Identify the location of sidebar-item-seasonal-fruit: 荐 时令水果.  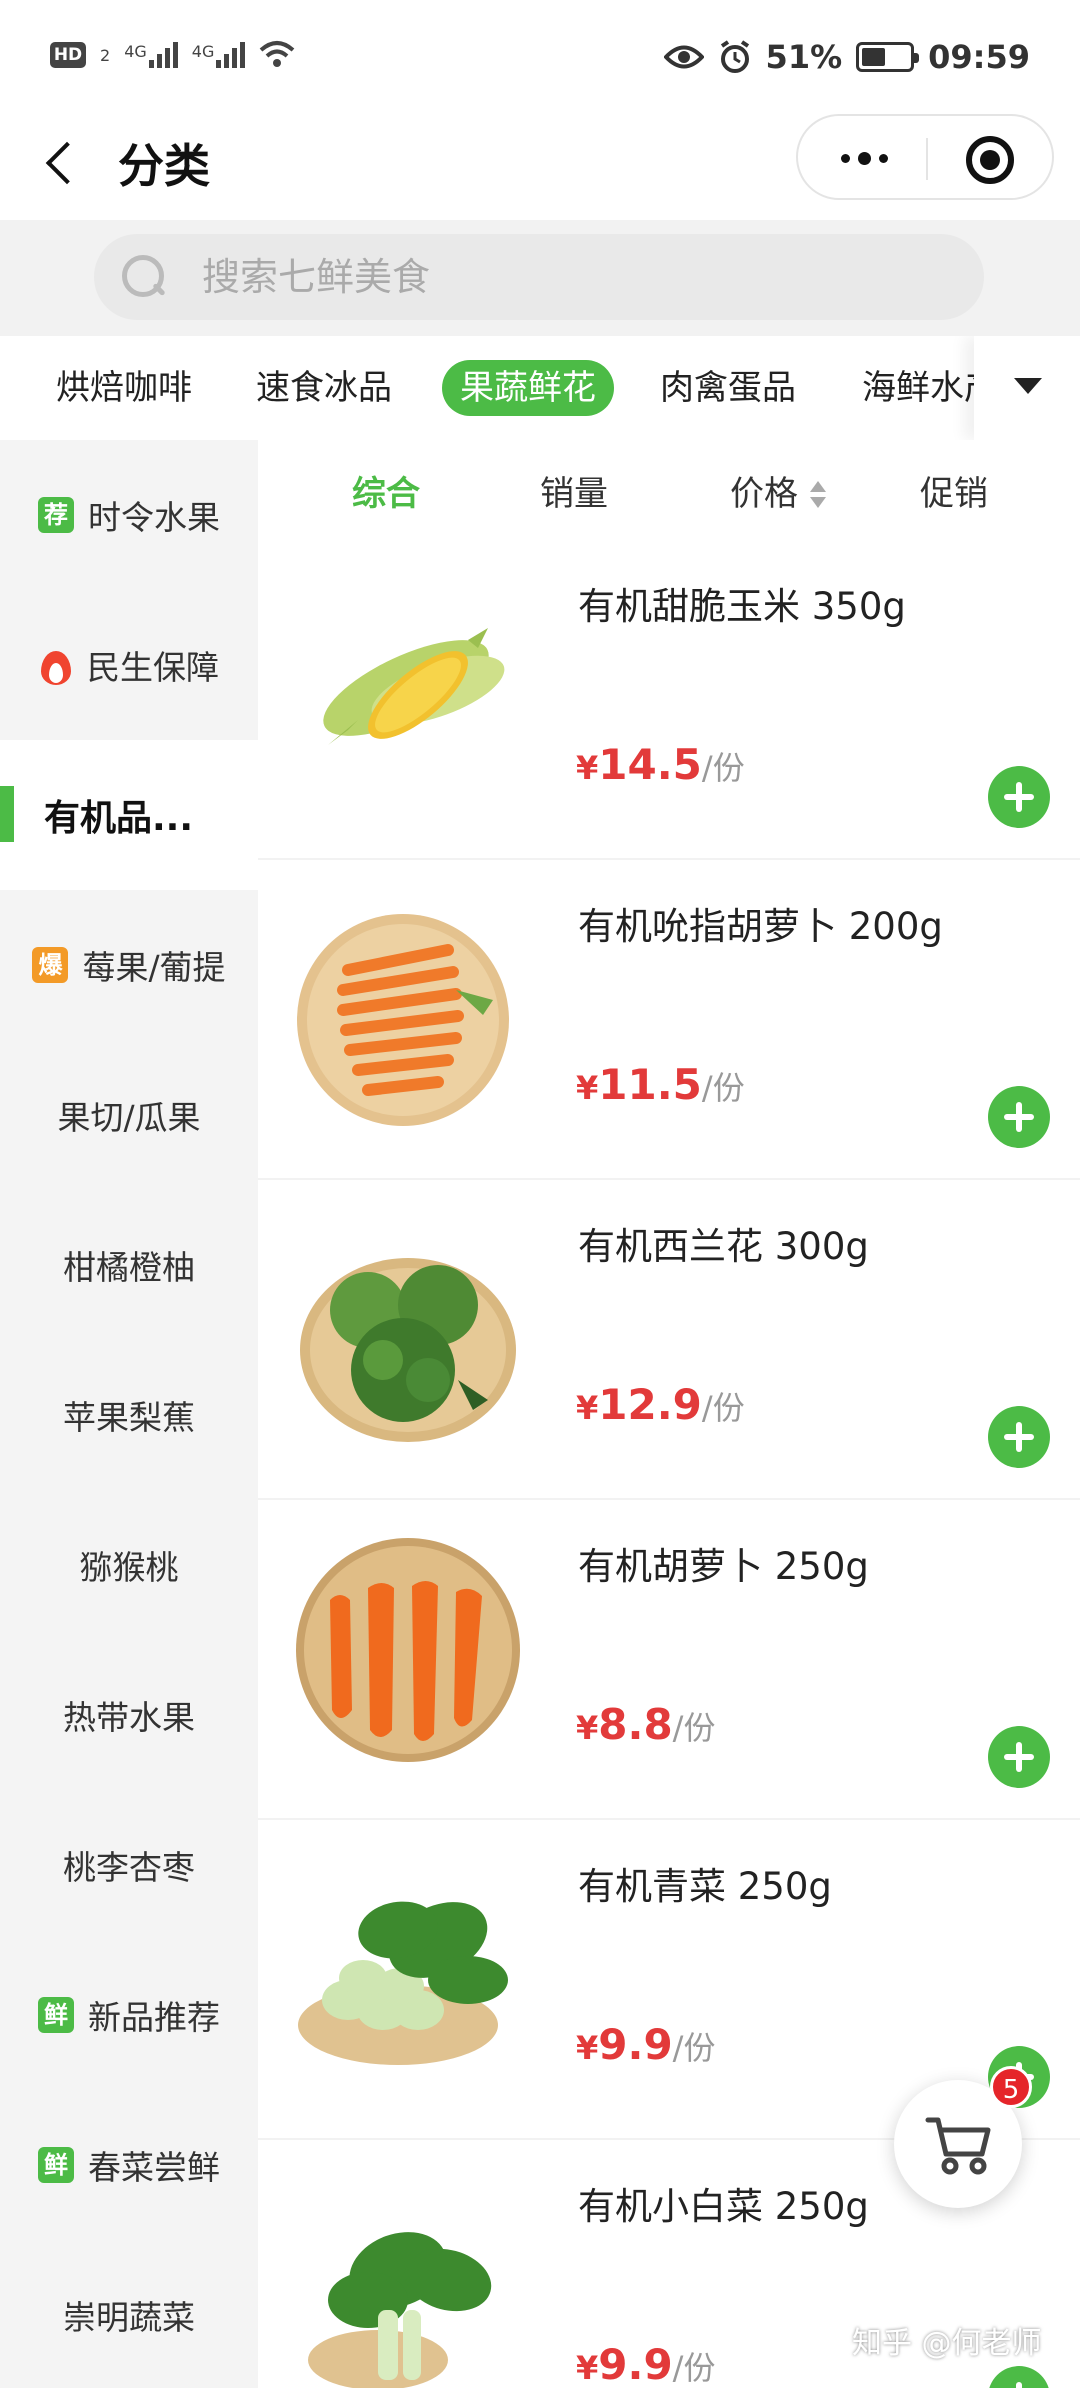
(129, 515).